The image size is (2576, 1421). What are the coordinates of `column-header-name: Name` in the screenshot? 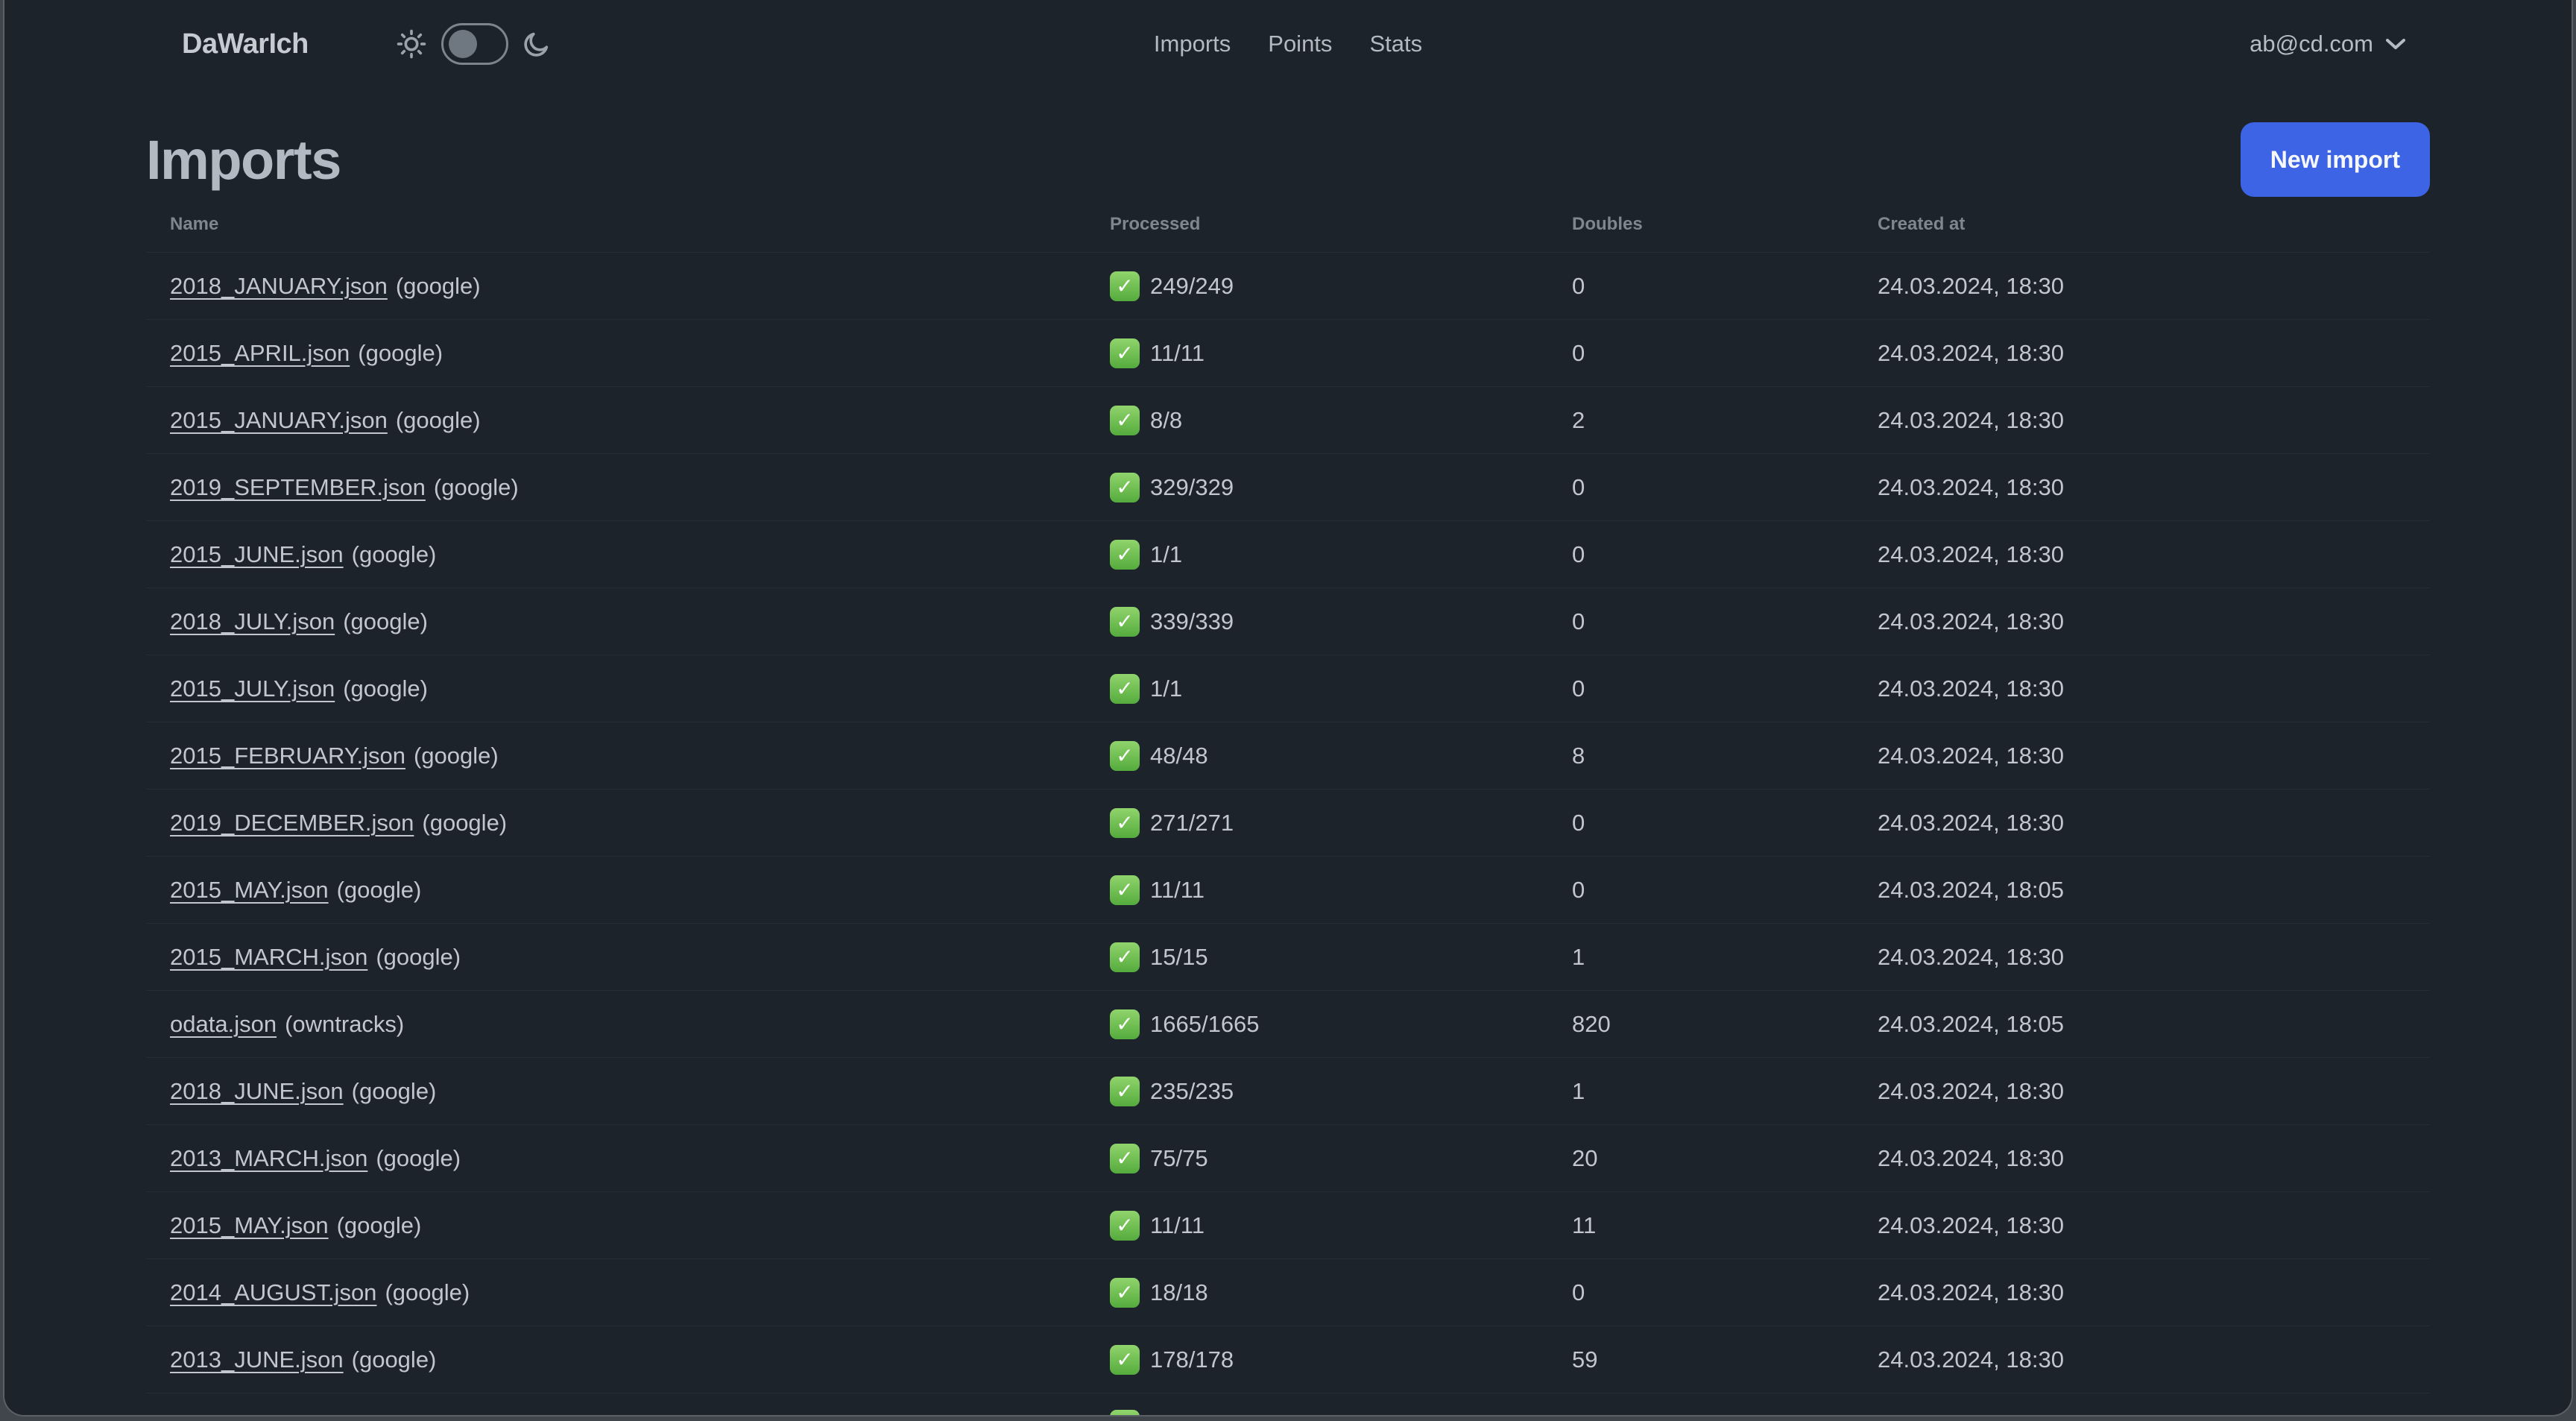 It's located at (195, 224).